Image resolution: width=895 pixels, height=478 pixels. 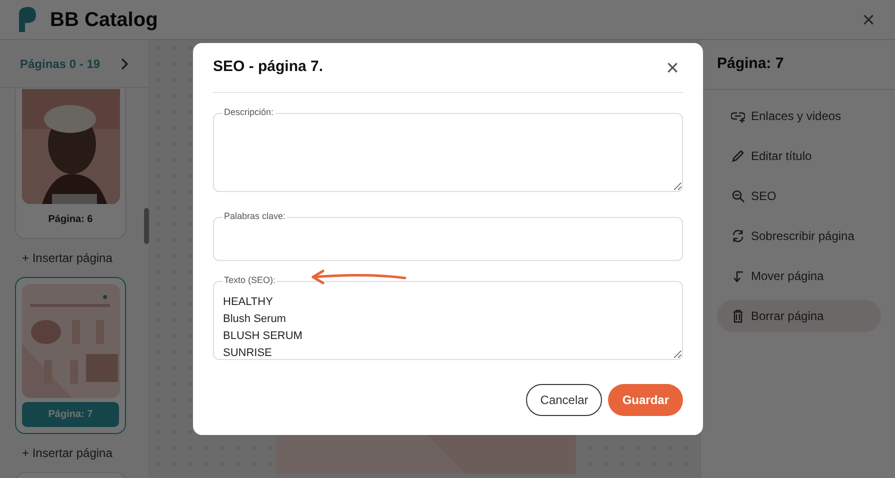 I want to click on field-label: Texto (SEO):, so click(x=250, y=280).